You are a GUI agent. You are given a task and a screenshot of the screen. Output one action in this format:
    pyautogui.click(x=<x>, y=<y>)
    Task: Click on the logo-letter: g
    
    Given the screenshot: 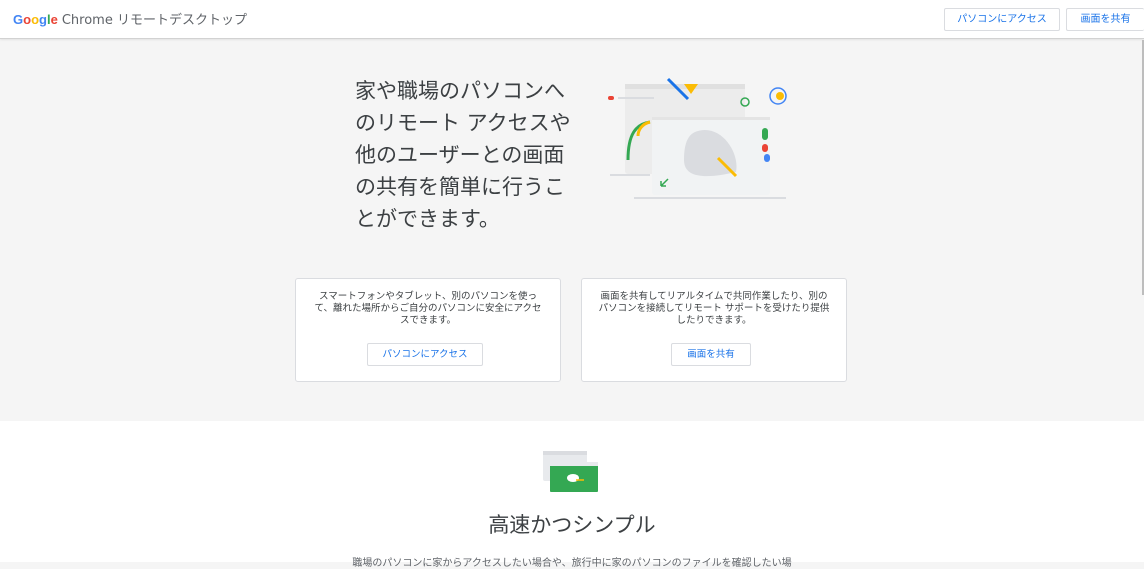 What is the action you would take?
    pyautogui.click(x=43, y=19)
    